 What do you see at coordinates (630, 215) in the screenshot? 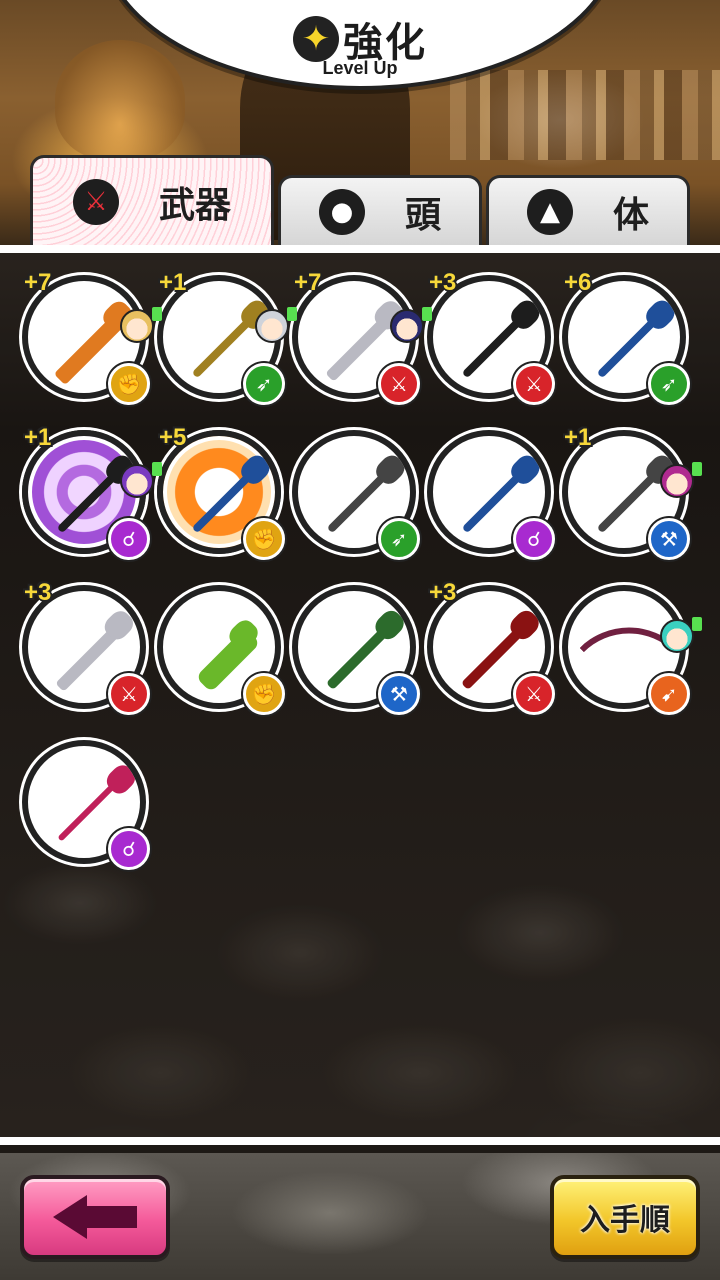
I see `tab-label: 体` at bounding box center [630, 215].